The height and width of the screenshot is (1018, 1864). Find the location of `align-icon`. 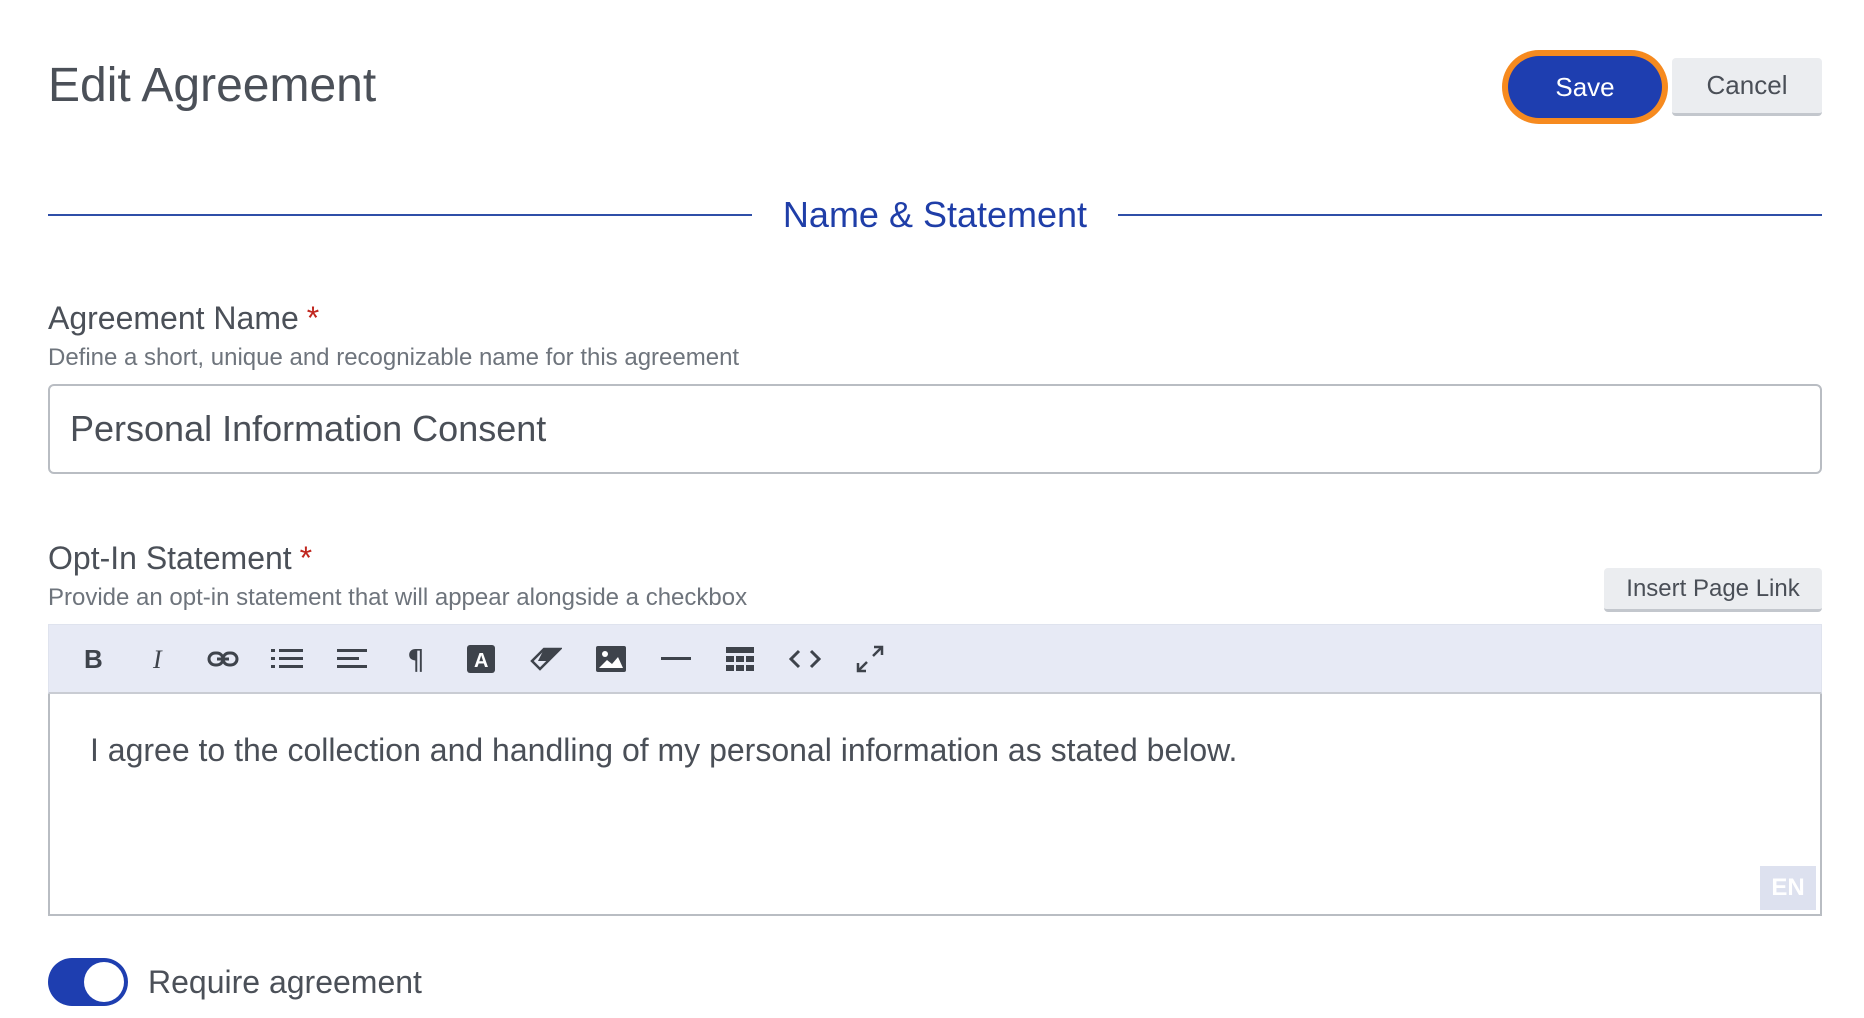

align-icon is located at coordinates (352, 659).